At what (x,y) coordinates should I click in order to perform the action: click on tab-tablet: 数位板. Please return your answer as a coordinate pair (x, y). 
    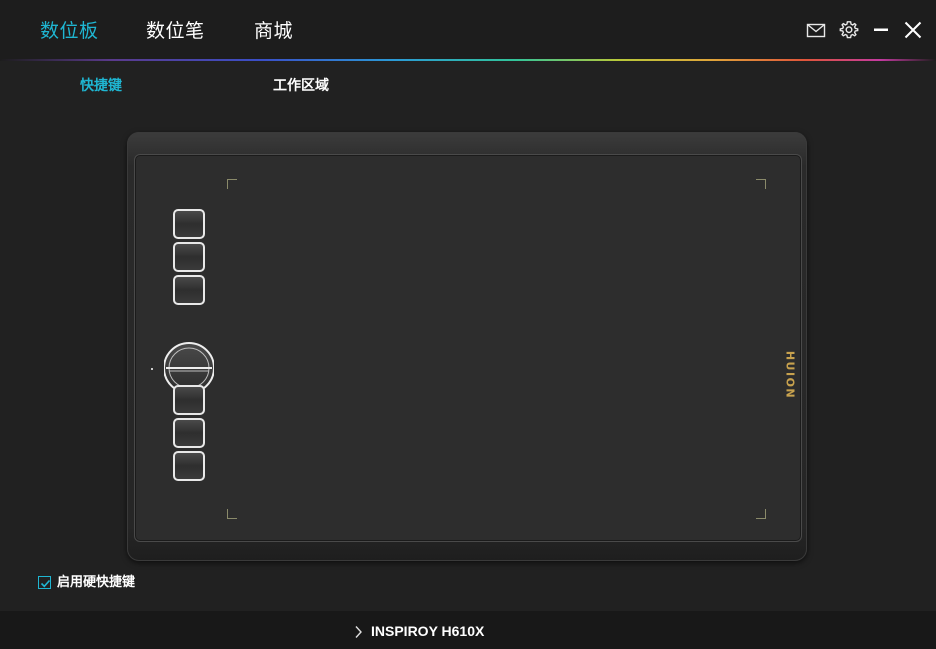
    Looking at the image, I should click on (69, 31).